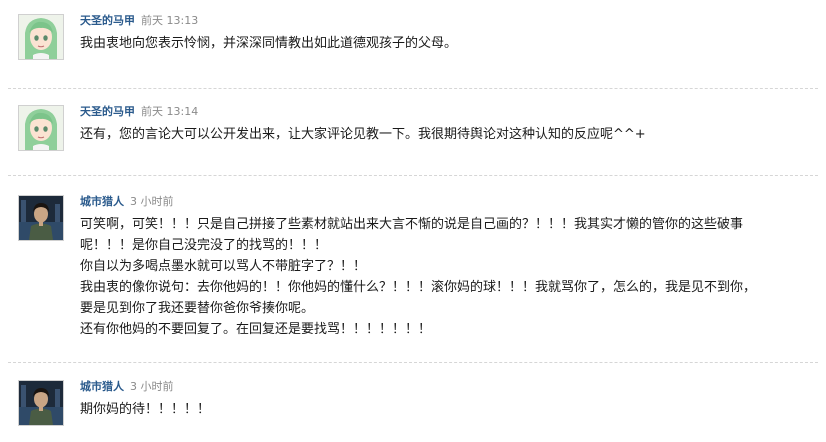 Image resolution: width=826 pixels, height=442 pixels. I want to click on comment-line: 要是见到你了我还要替你爸你爷揍你呢。, so click(197, 308).